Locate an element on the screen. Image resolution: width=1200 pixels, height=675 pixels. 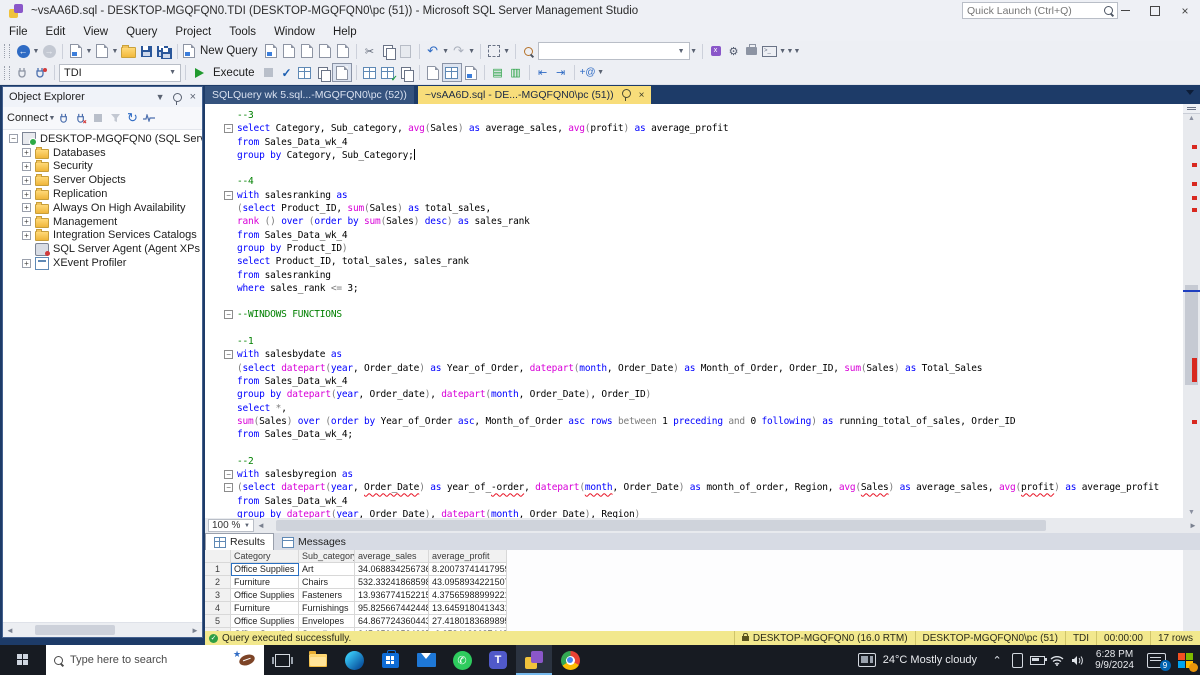
parse-button: ✓ is located at coordinates (287, 72).